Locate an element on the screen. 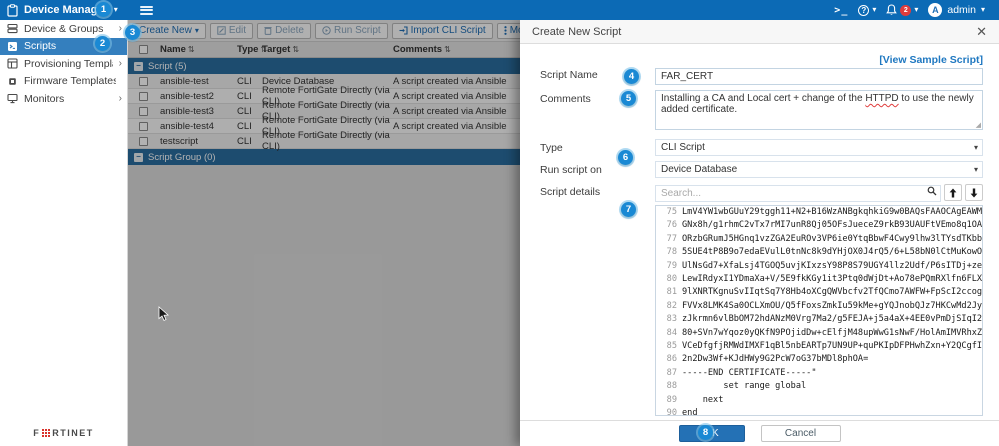  script-name-input is located at coordinates (819, 76).